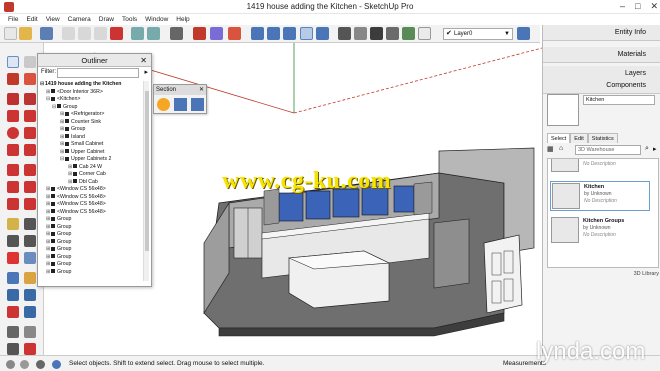  I want to click on tape-measure-icon, so click(13, 224).